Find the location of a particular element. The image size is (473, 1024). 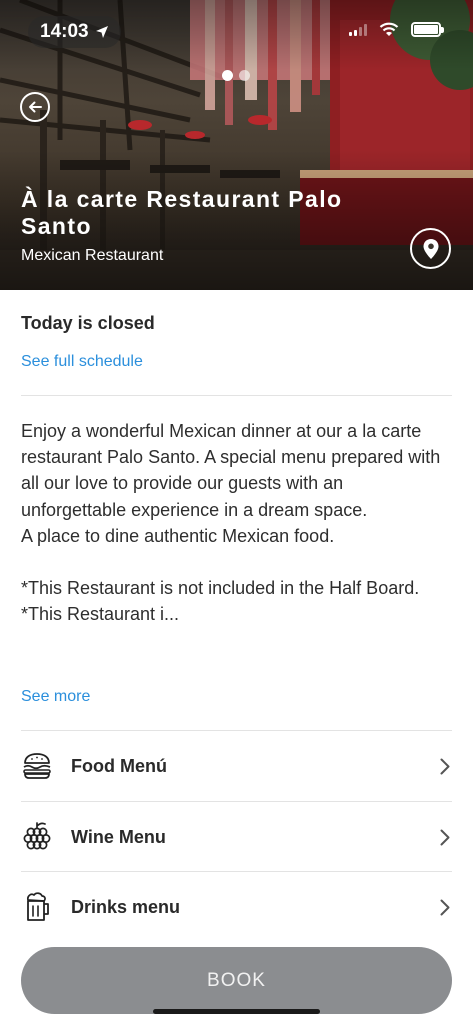

see-more-link: See more is located at coordinates (55, 697).